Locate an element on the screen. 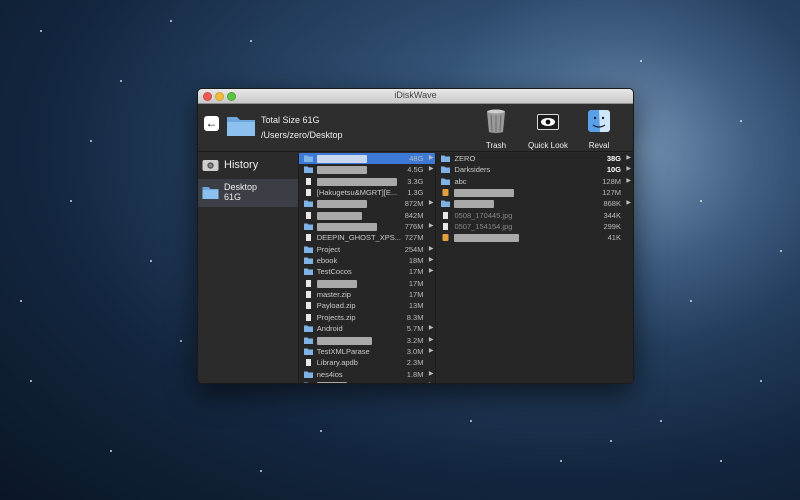 This screenshot has height=500, width=800. reveal-button: Reval is located at coordinates (599, 129).